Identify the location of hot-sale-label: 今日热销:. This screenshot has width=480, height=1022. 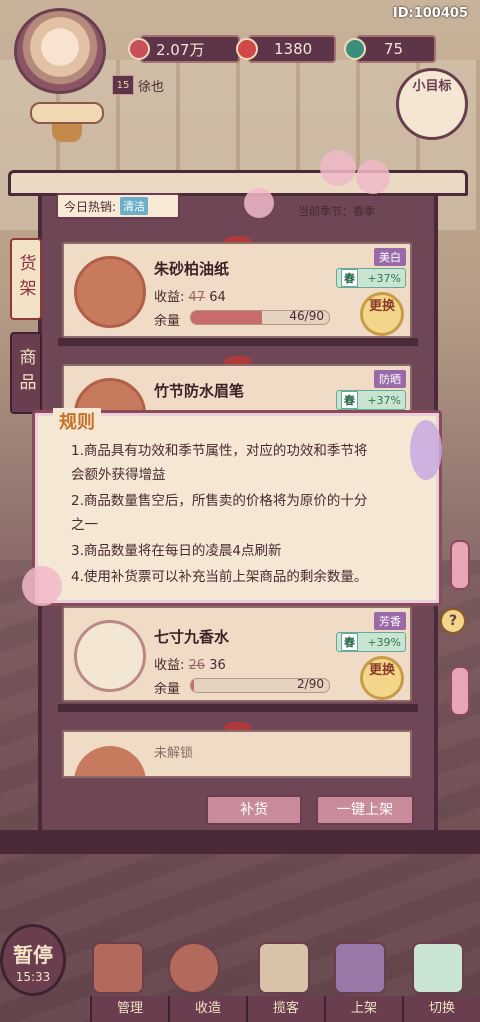
(90, 206).